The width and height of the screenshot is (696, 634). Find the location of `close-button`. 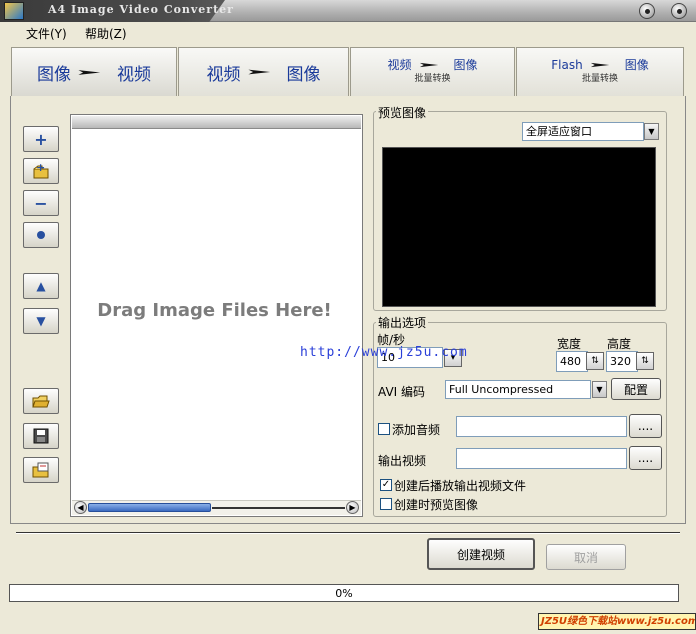

close-button is located at coordinates (679, 11).